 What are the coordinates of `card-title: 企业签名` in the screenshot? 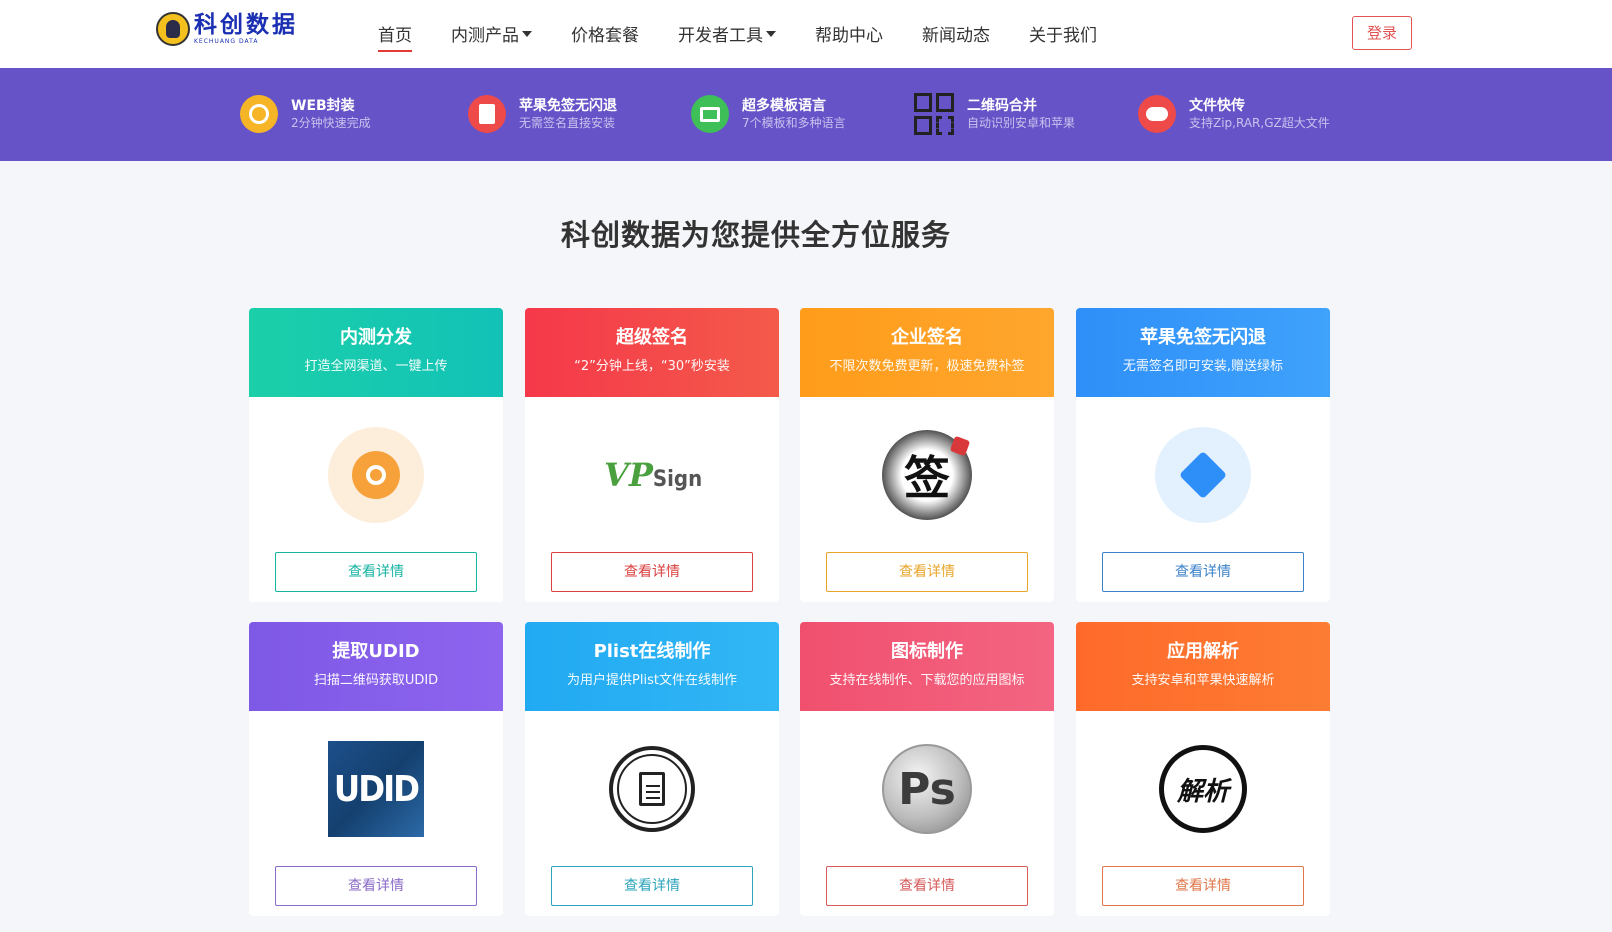 It's located at (927, 337).